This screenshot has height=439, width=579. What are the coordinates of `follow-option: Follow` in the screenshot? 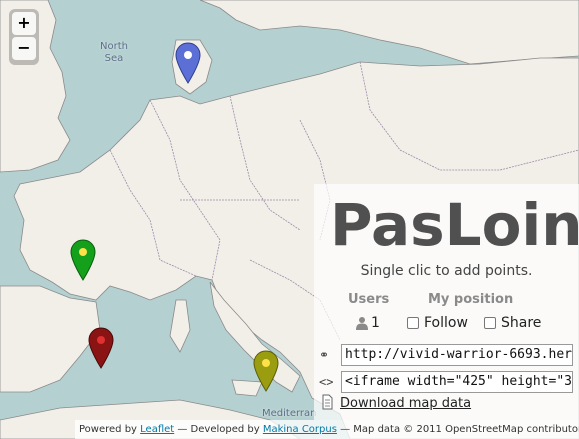 It's located at (437, 323).